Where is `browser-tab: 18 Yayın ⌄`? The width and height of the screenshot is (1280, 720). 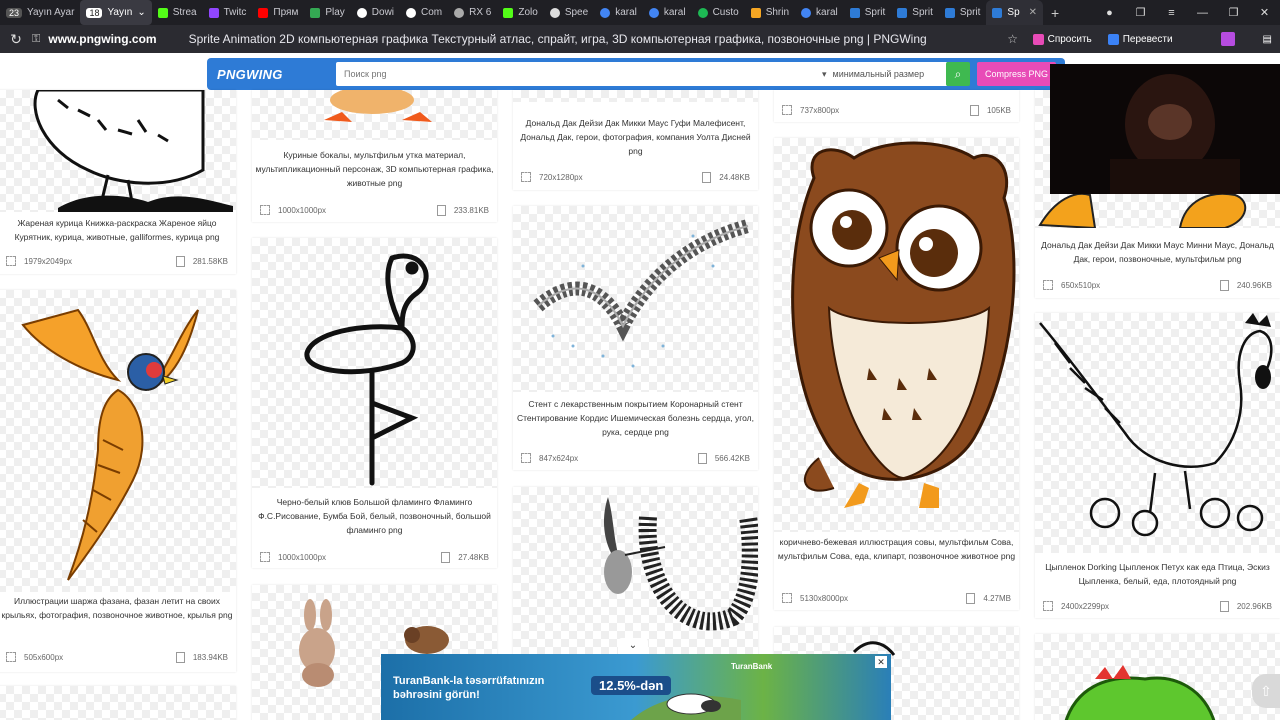
browser-tab: 18 Yayın ⌄ is located at coordinates (116, 12).